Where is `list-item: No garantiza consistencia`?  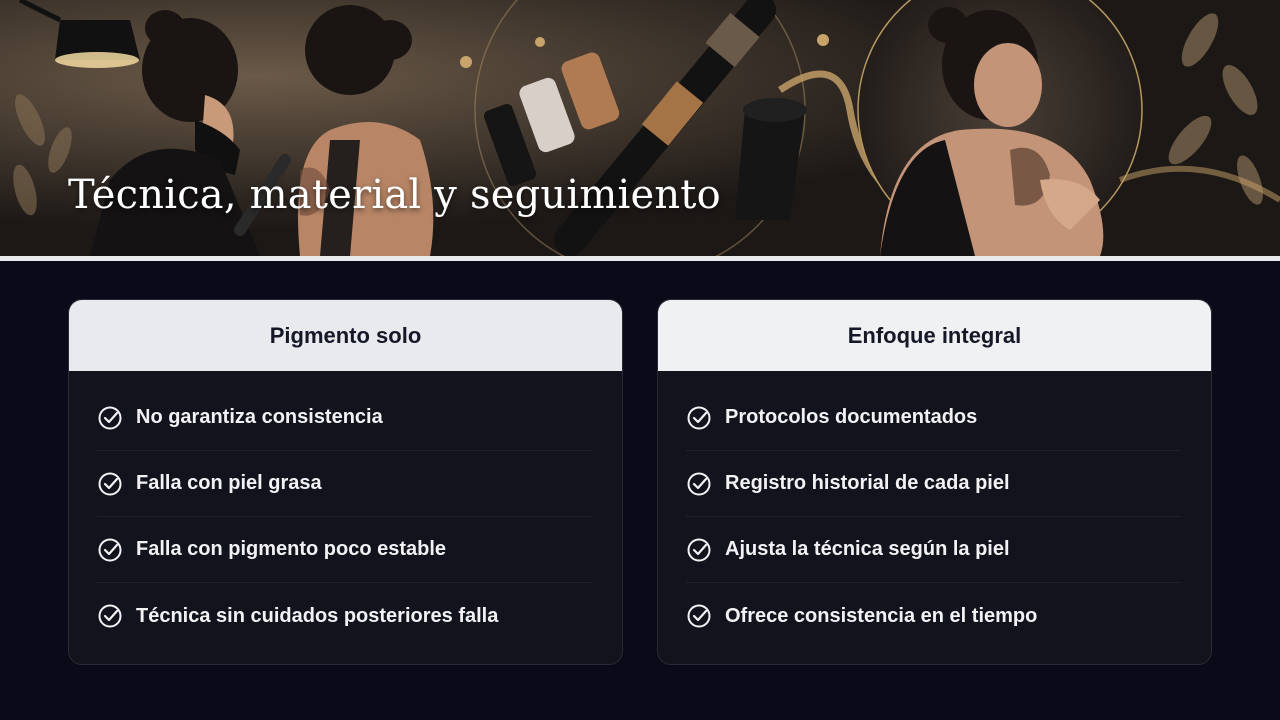
list-item: No garantiza consistencia is located at coordinates (344, 418).